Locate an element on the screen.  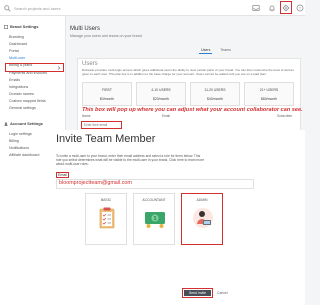
column-header-subscriber: Subscriber is located at coordinates (285, 116).